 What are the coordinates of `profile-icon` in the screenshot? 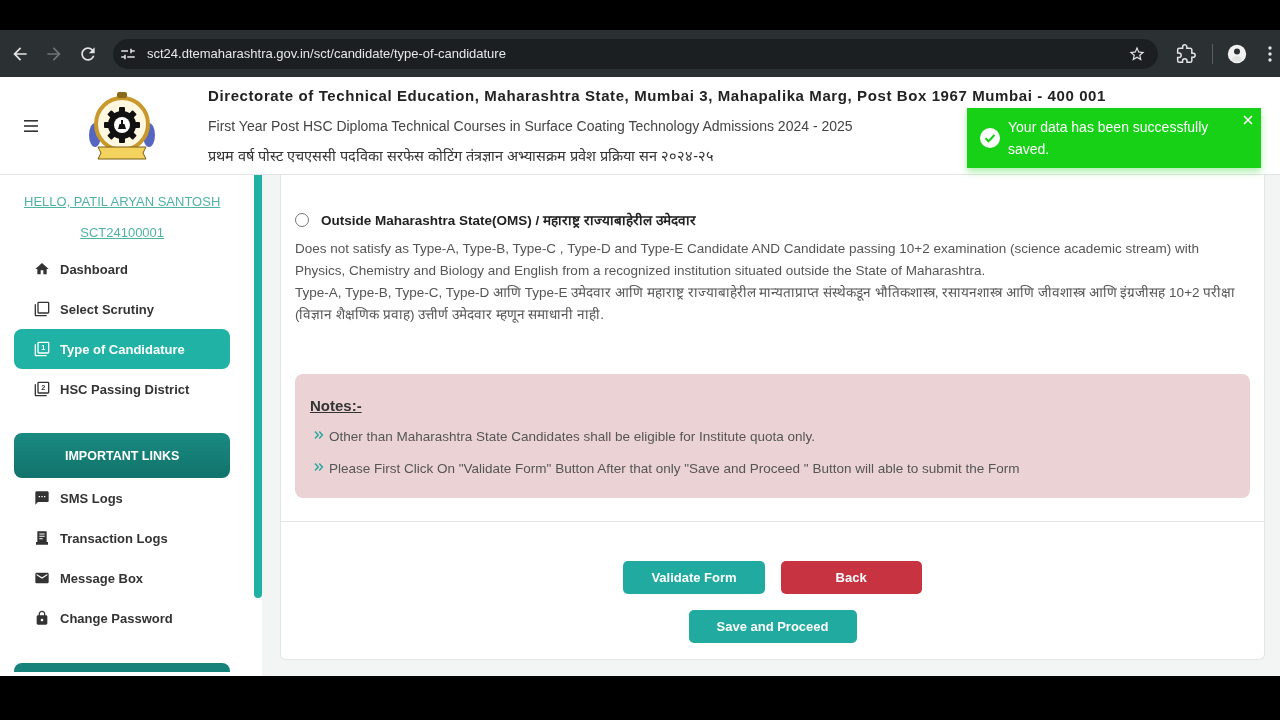 It's located at (1237, 53).